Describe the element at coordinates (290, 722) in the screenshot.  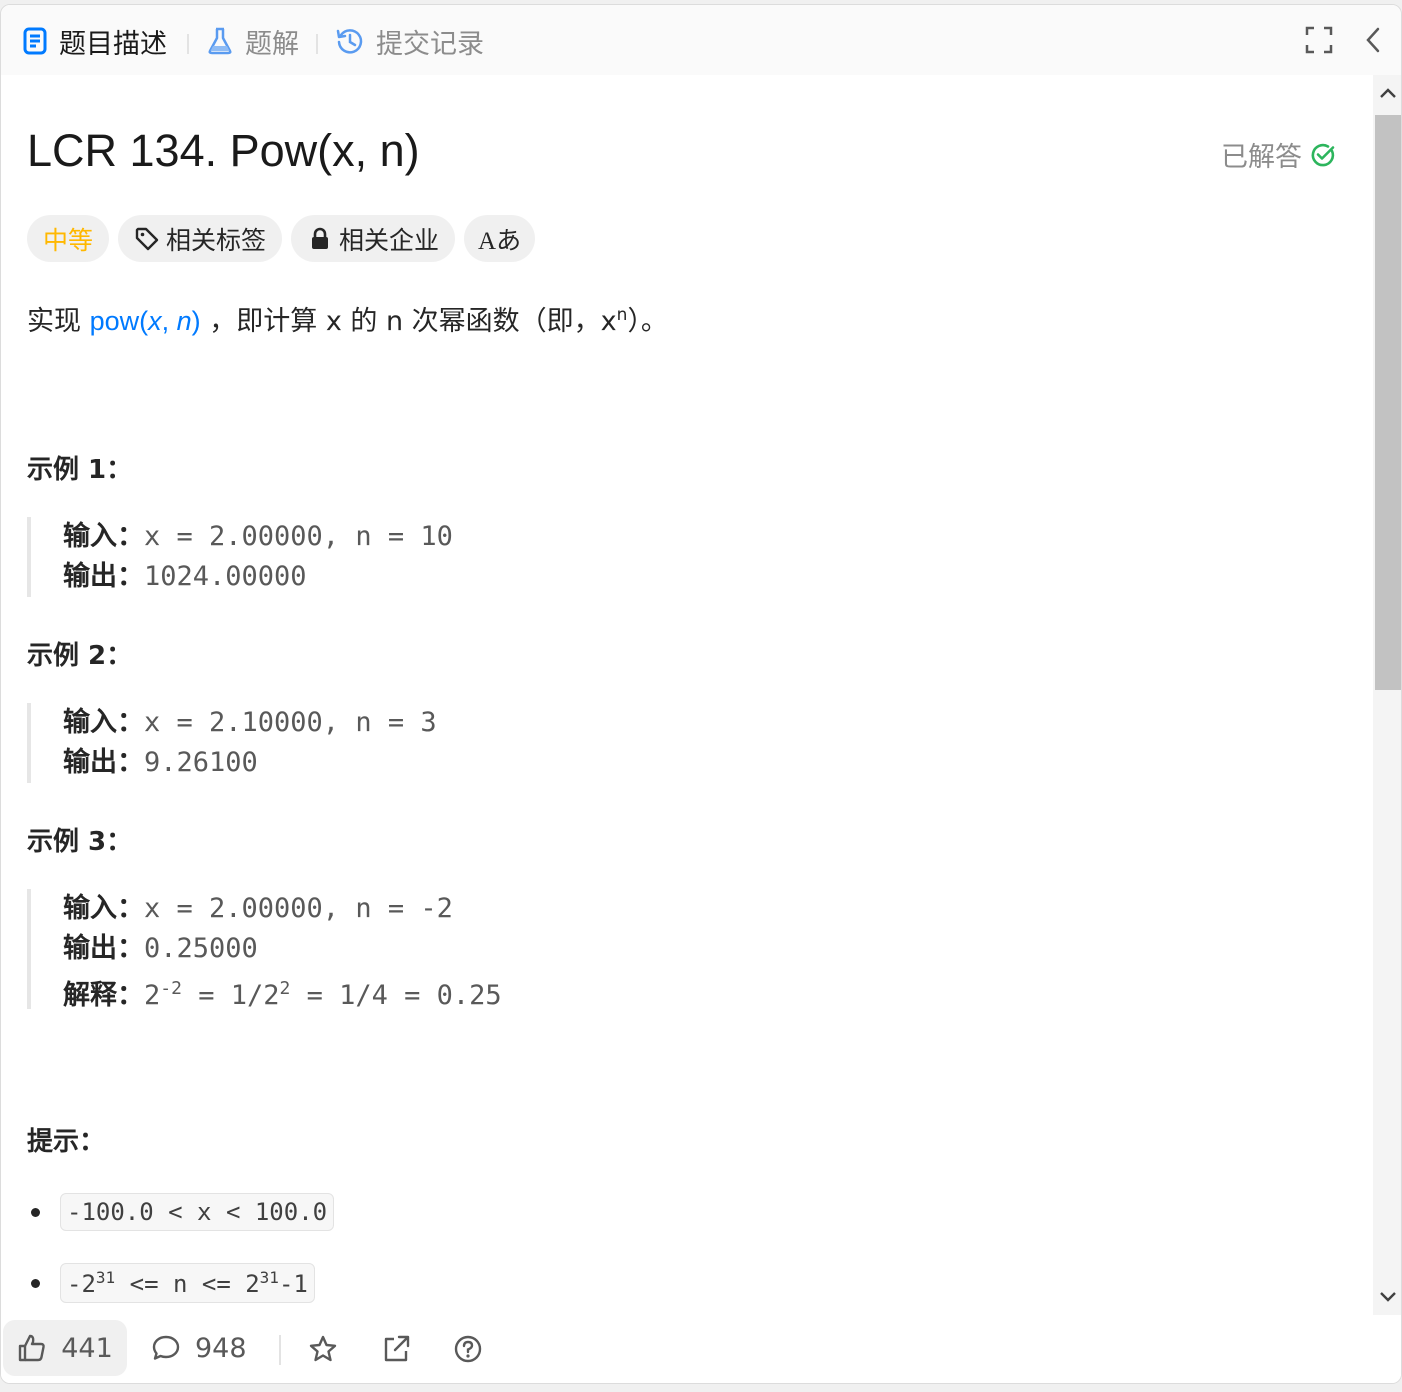
I see `input-value: x = 2.10000, n = 3` at that location.